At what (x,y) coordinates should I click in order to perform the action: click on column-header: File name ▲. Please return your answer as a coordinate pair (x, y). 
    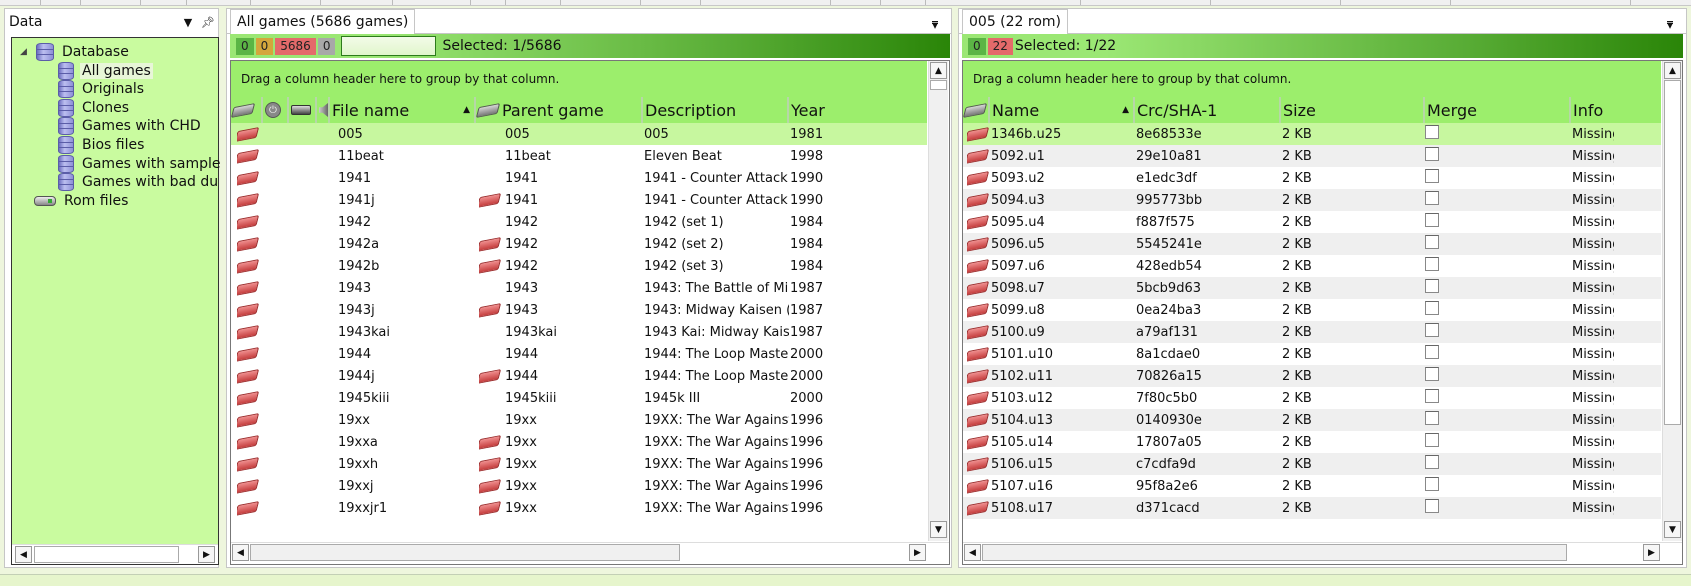
    Looking at the image, I should click on (401, 110).